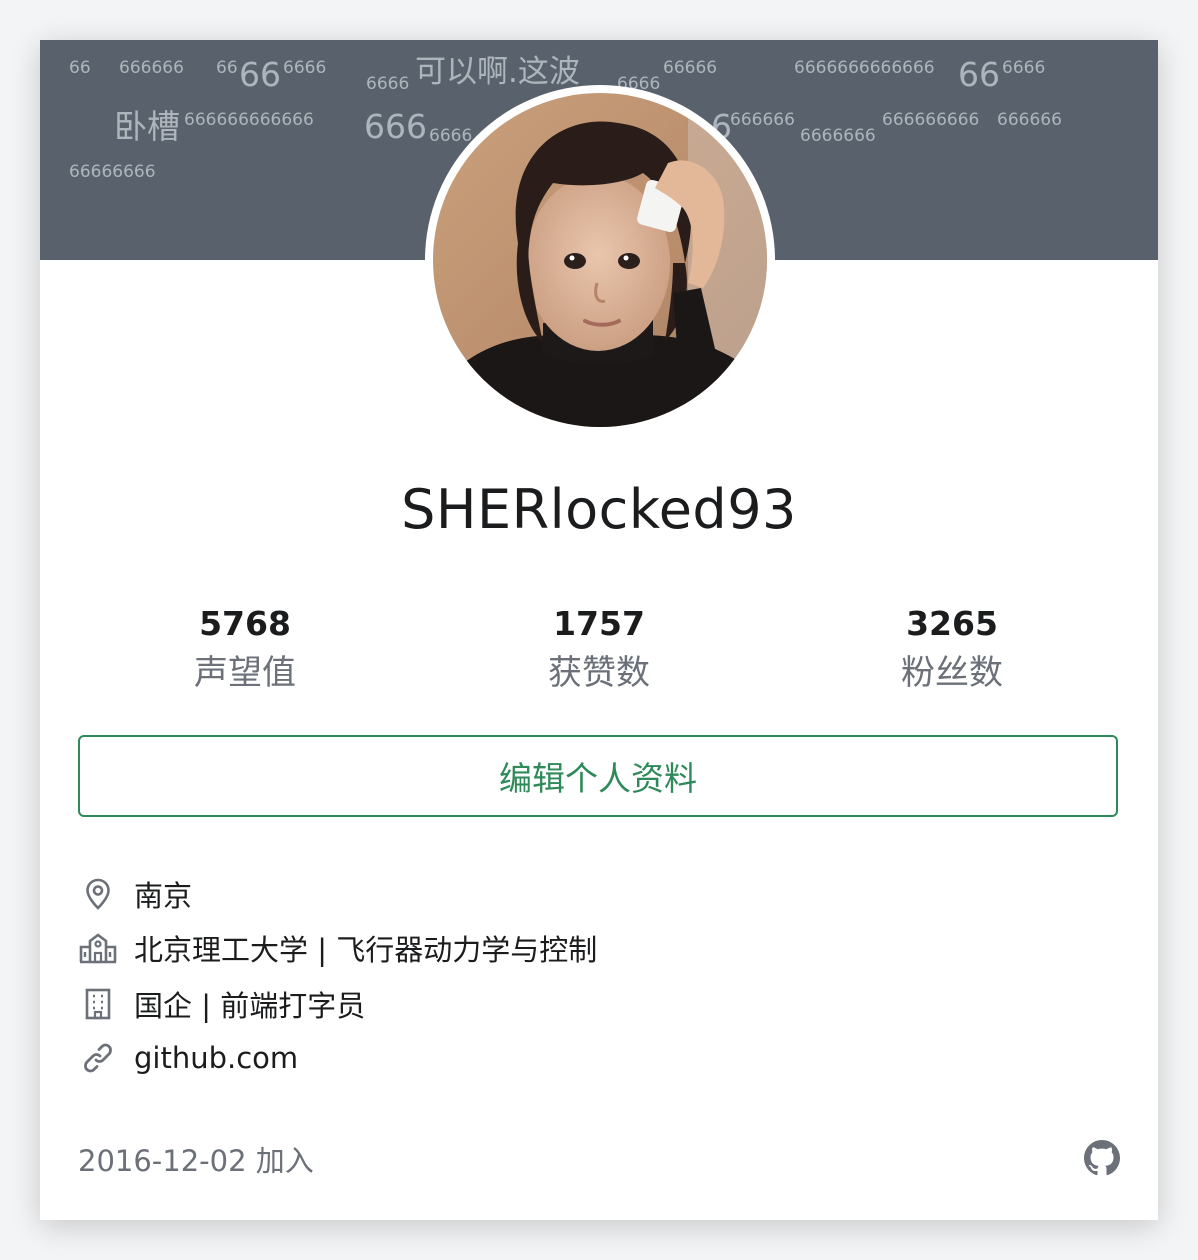 The height and width of the screenshot is (1260, 1198). What do you see at coordinates (112, 172) in the screenshot?
I see `danmaku-text: 66666666` at bounding box center [112, 172].